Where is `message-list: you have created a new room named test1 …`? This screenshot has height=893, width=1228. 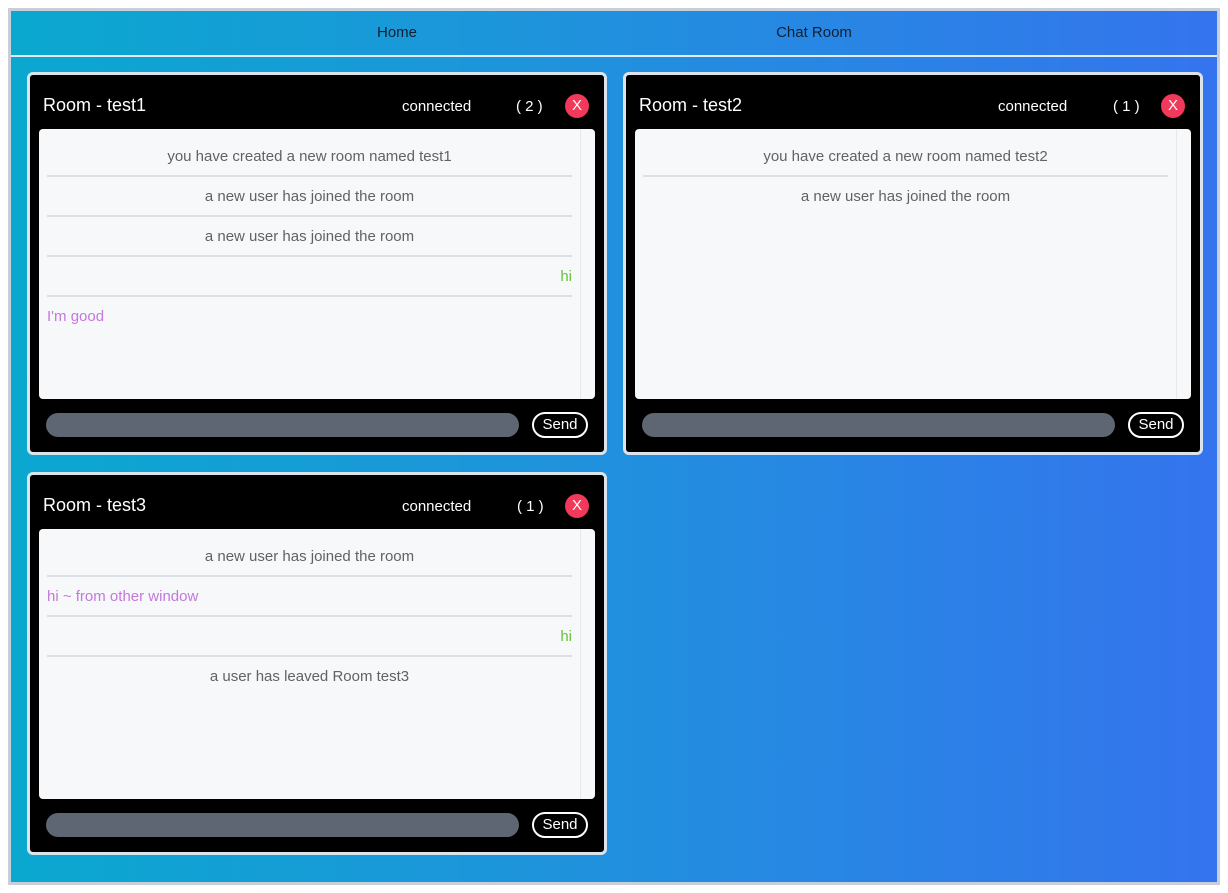
message-list: you have created a new room named test1 … is located at coordinates (317, 264).